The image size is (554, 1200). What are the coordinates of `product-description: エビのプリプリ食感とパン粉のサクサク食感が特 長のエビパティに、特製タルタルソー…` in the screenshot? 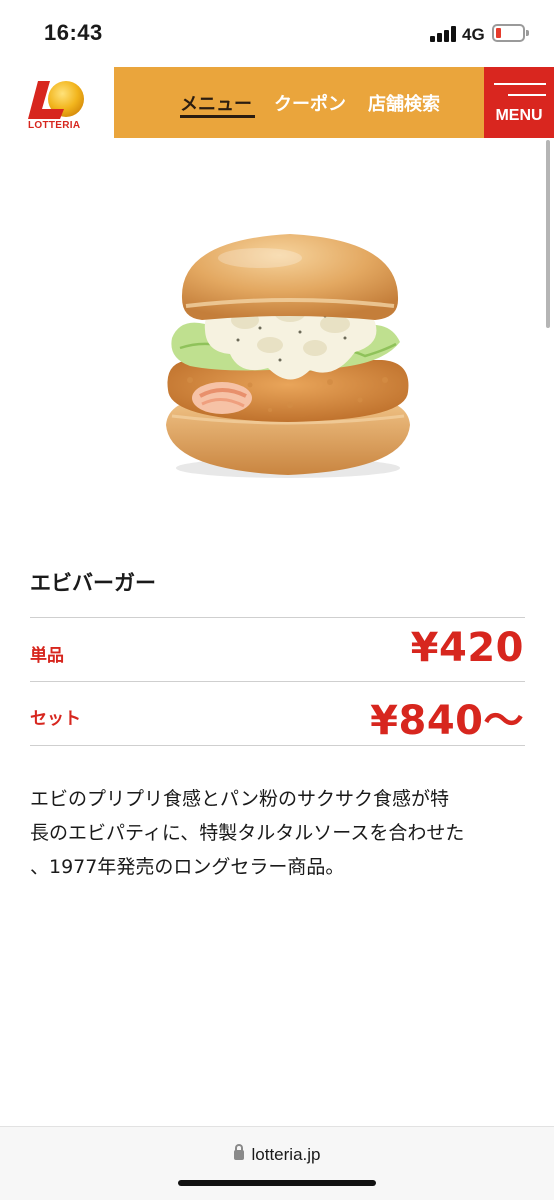 It's located at (280, 833).